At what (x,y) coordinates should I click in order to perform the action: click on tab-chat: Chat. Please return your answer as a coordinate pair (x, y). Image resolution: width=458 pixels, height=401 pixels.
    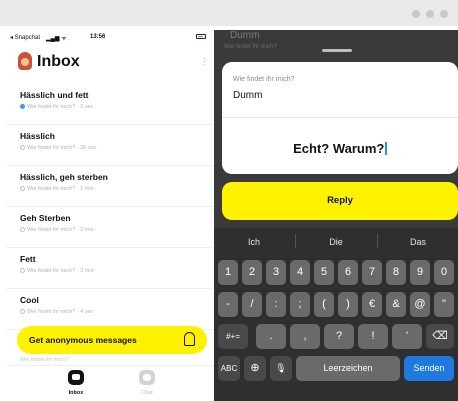
    Looking at the image, I should click on (147, 393).